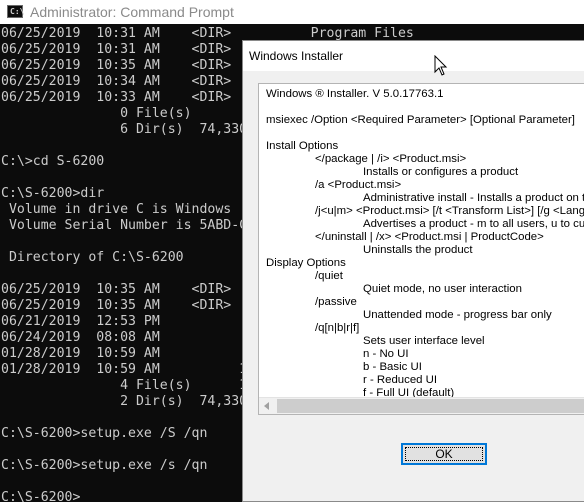 The image size is (584, 502). Describe the element at coordinates (386, 354) in the screenshot. I see `help-line: n - No UI` at that location.